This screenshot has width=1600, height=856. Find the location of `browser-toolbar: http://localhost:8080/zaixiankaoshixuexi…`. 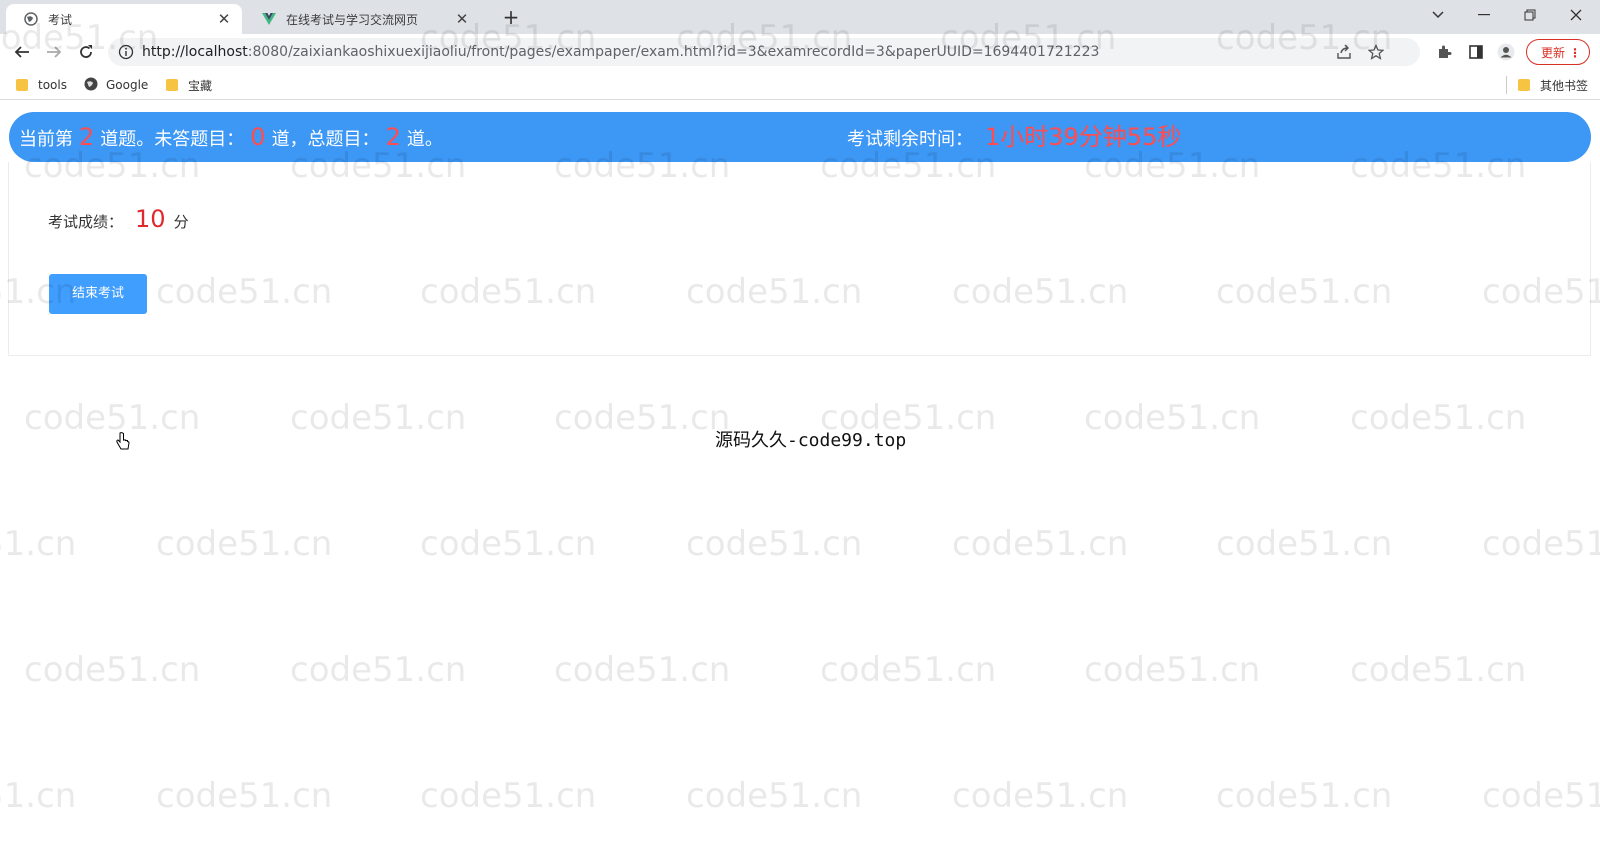

browser-toolbar: http://localhost:8080/zaixiankaoshixuexi… is located at coordinates (800, 52).